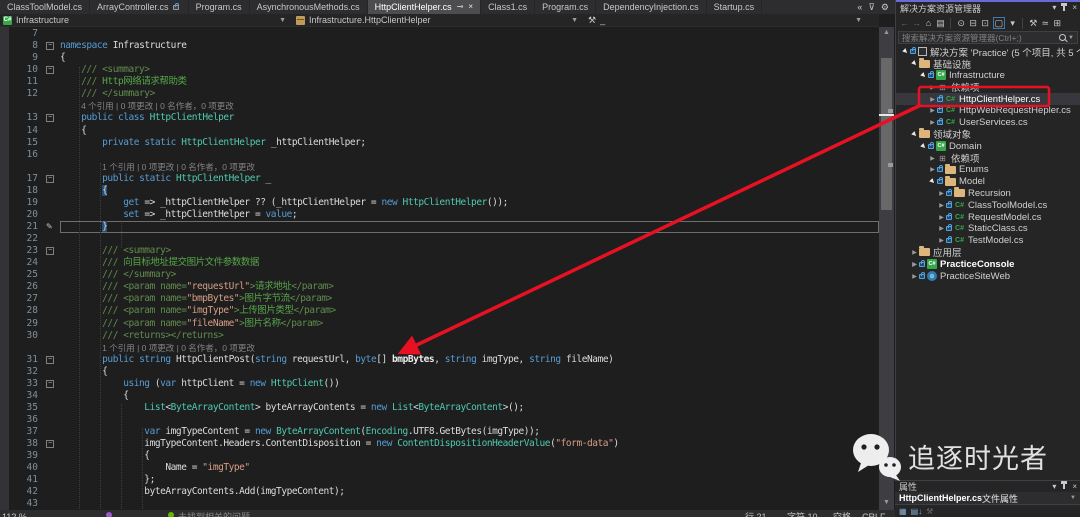 Image resolution: width=1080 pixels, height=517 pixels. Describe the element at coordinates (988, 193) in the screenshot. I see `tree-item-recursion: ▶ Recursion` at that location.